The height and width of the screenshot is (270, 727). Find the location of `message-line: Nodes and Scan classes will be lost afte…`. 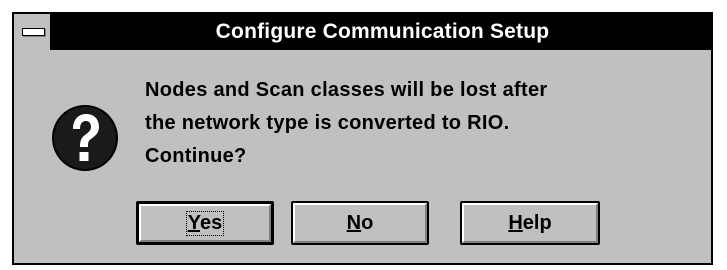

message-line: Nodes and Scan classes will be lost afte… is located at coordinates (346, 90).